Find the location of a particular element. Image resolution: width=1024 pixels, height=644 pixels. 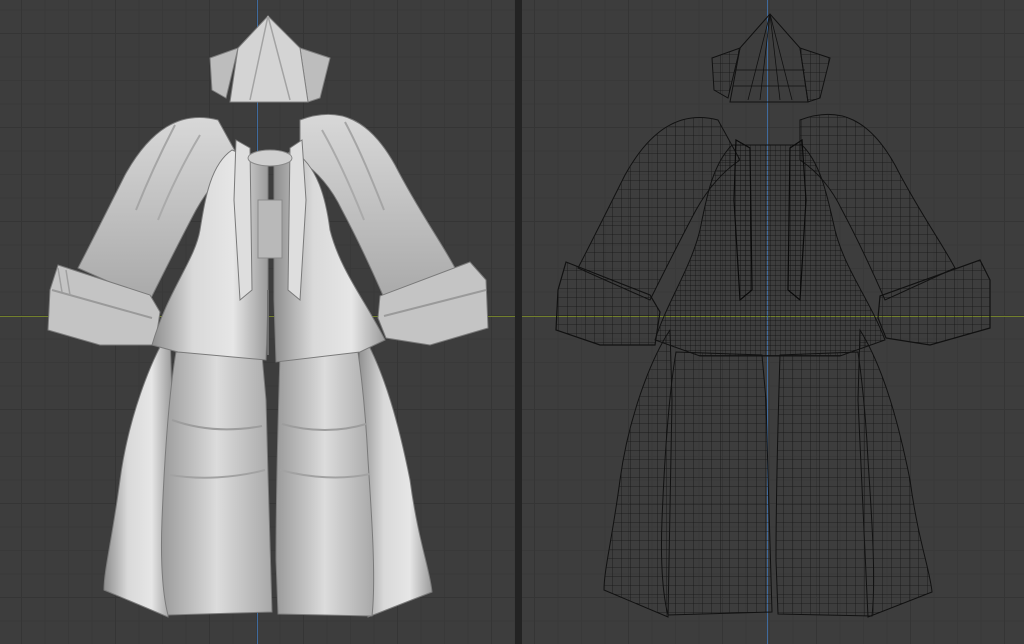

wire-crown is located at coordinates (771, 58).